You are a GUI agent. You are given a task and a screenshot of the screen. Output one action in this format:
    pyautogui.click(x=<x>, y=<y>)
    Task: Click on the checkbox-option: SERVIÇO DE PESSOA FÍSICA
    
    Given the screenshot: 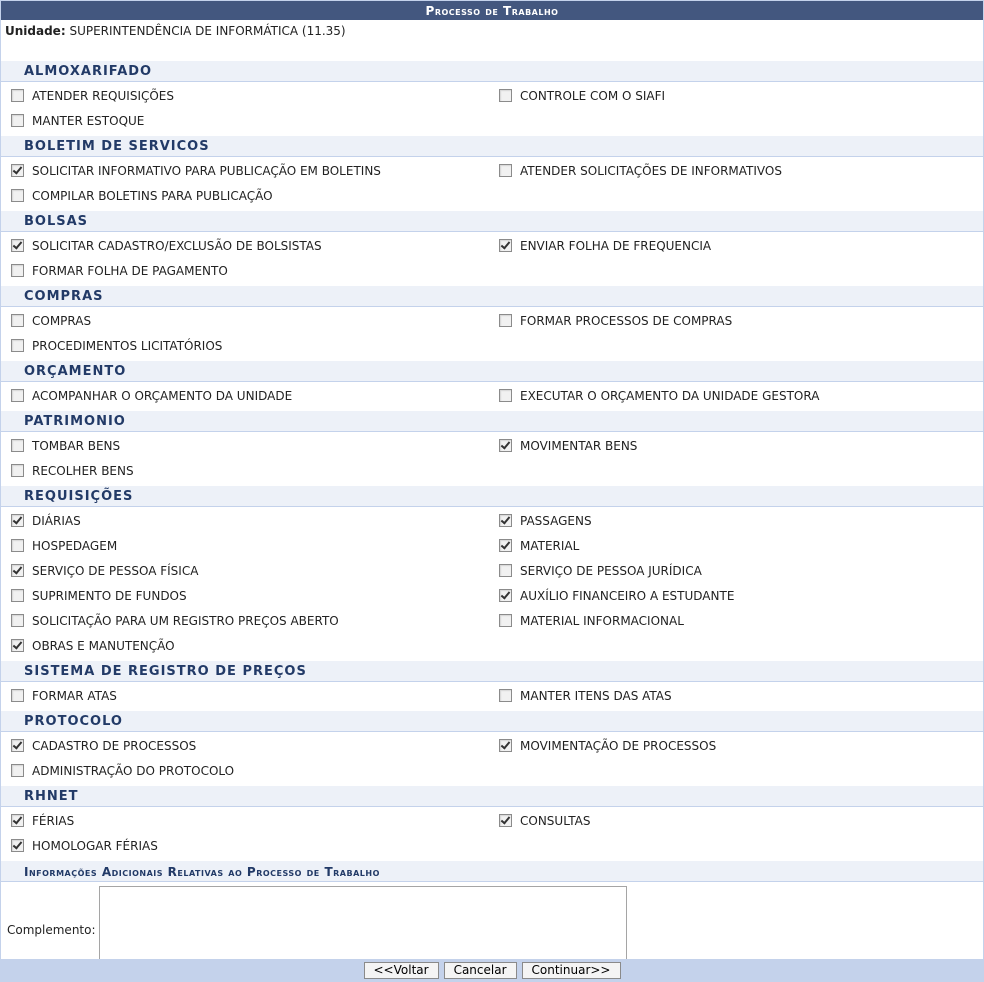 What is the action you would take?
    pyautogui.click(x=245, y=573)
    